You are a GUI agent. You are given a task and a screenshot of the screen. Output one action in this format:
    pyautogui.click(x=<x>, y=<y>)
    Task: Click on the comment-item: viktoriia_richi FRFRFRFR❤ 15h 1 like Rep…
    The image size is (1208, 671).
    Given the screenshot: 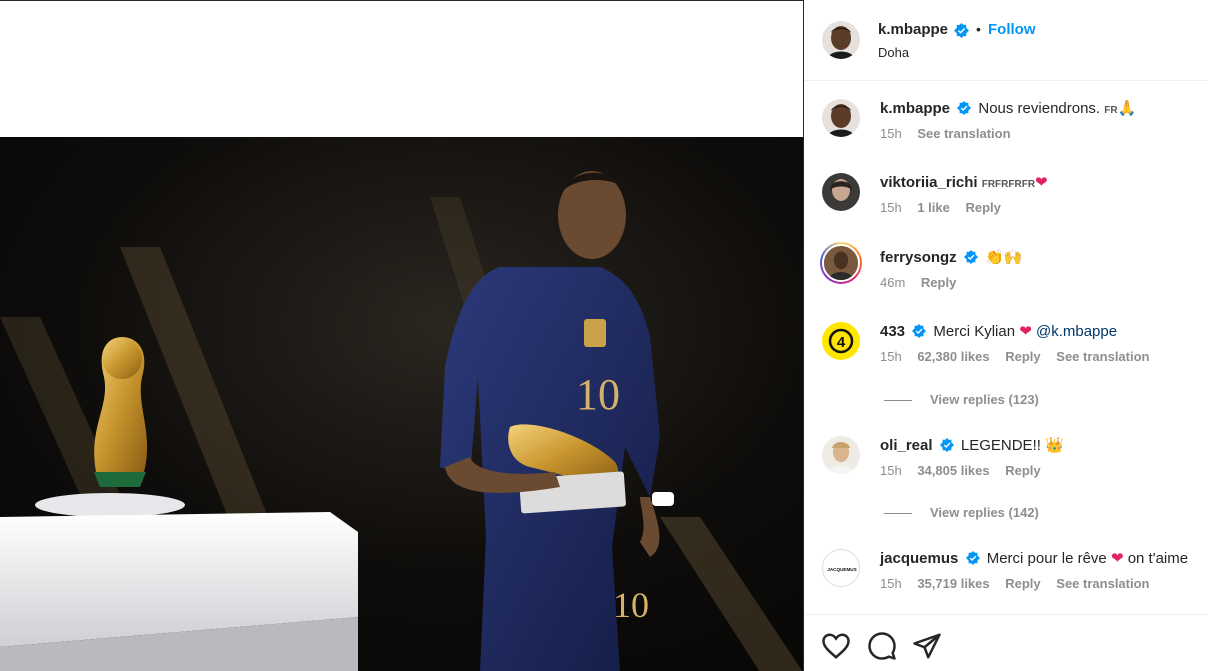 What is the action you would take?
    pyautogui.click(x=1006, y=205)
    